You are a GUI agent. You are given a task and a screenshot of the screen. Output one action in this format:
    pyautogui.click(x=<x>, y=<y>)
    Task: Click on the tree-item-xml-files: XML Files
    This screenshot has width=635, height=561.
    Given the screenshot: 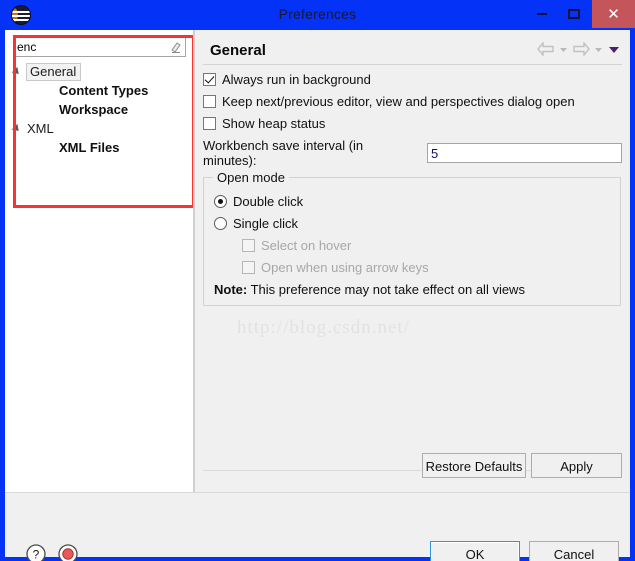 What is the action you would take?
    pyautogui.click(x=99, y=147)
    